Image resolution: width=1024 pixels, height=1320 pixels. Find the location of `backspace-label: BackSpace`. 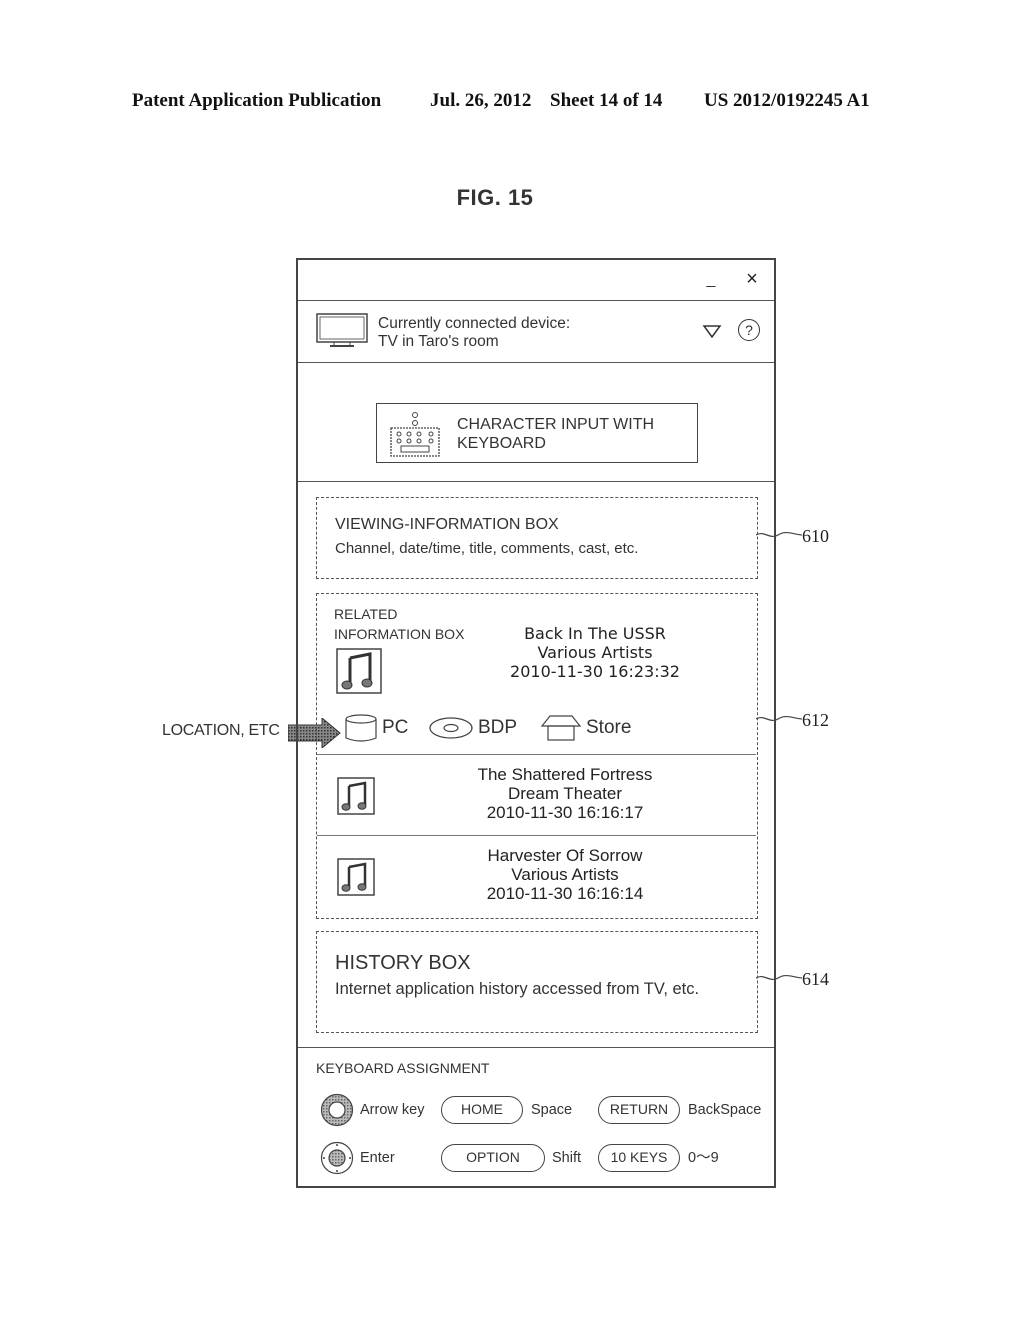

backspace-label: BackSpace is located at coordinates (725, 1110).